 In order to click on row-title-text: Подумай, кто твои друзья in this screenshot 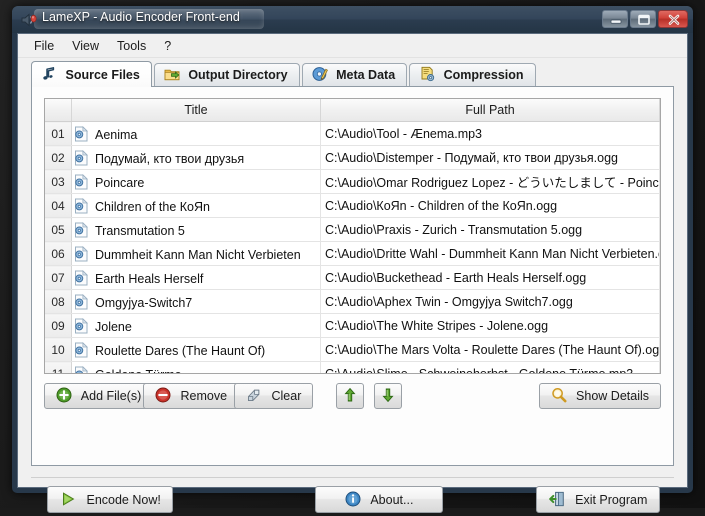, I will do `click(169, 159)`.